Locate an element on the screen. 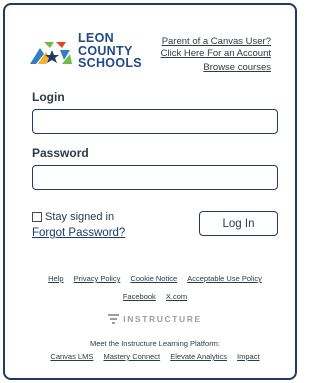  forgot-password-link: Forgot Password? is located at coordinates (78, 233).